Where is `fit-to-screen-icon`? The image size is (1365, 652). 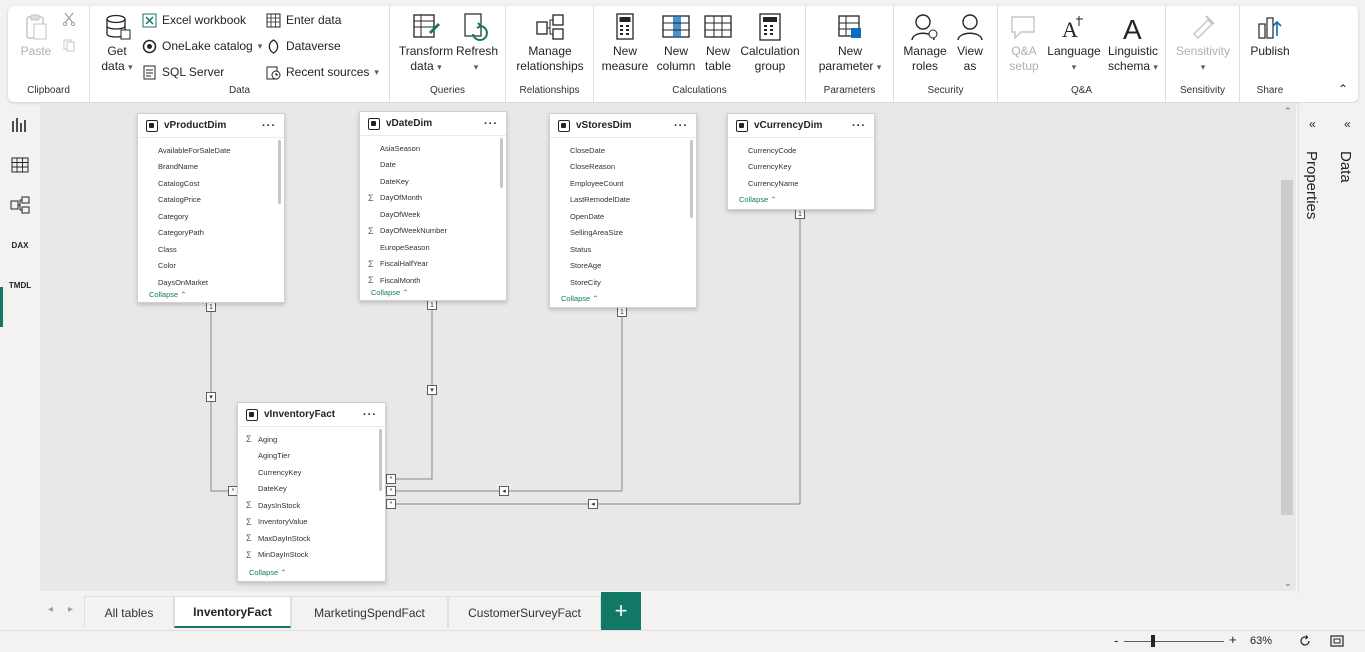
fit-to-screen-icon is located at coordinates (1337, 641).